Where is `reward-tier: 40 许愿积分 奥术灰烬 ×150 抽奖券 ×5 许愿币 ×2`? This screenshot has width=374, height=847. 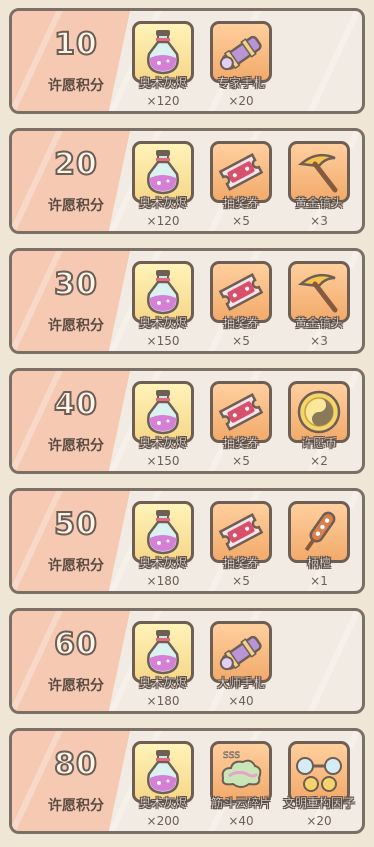 reward-tier: 40 许愿积分 奥术灰烬 ×150 抽奖券 ×5 许愿币 ×2 is located at coordinates (187, 421).